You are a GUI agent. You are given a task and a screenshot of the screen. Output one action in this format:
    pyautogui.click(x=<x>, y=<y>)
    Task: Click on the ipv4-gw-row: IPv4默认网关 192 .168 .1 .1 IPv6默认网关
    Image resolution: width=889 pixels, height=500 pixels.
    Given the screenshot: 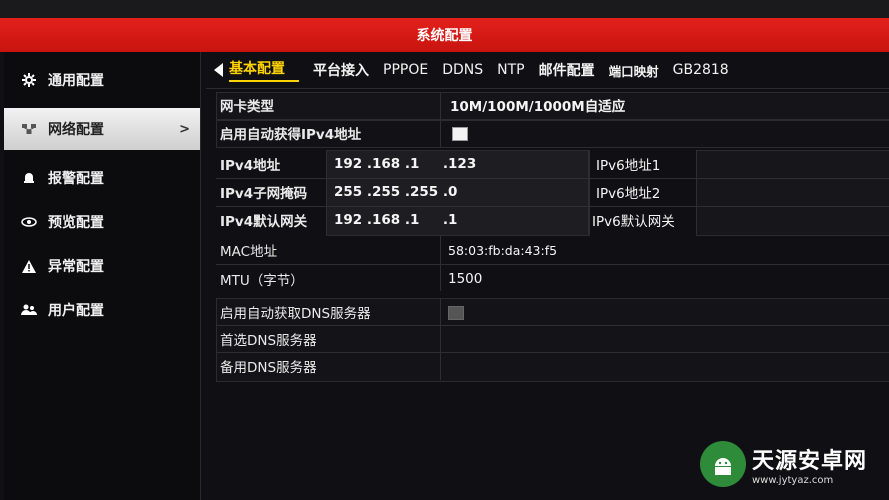 What is the action you would take?
    pyautogui.click(x=552, y=220)
    